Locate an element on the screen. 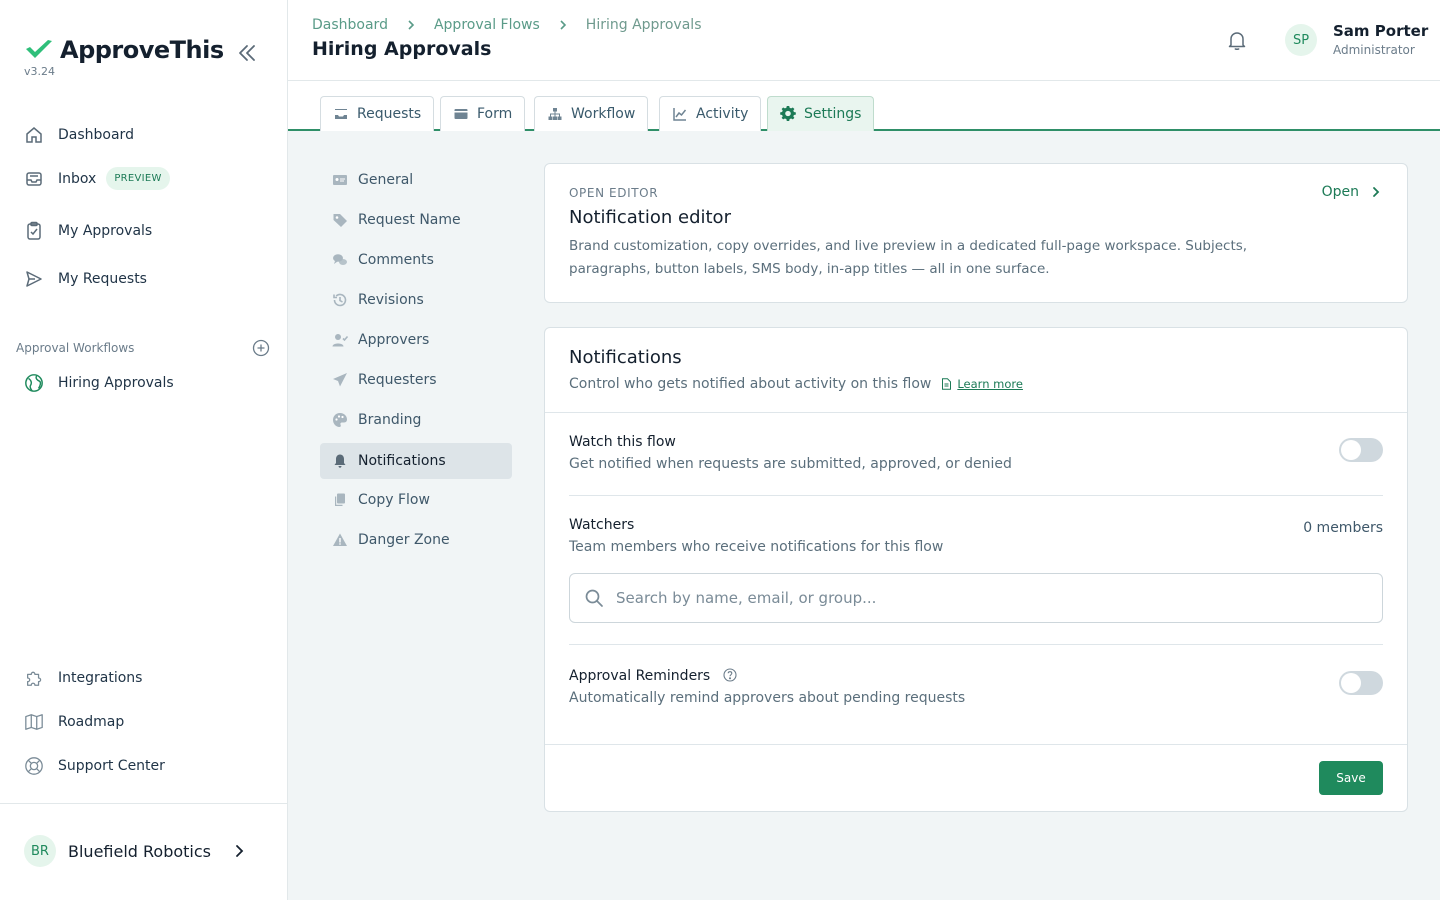 This screenshot has height=900, width=1440. globe-icon is located at coordinates (34, 383).